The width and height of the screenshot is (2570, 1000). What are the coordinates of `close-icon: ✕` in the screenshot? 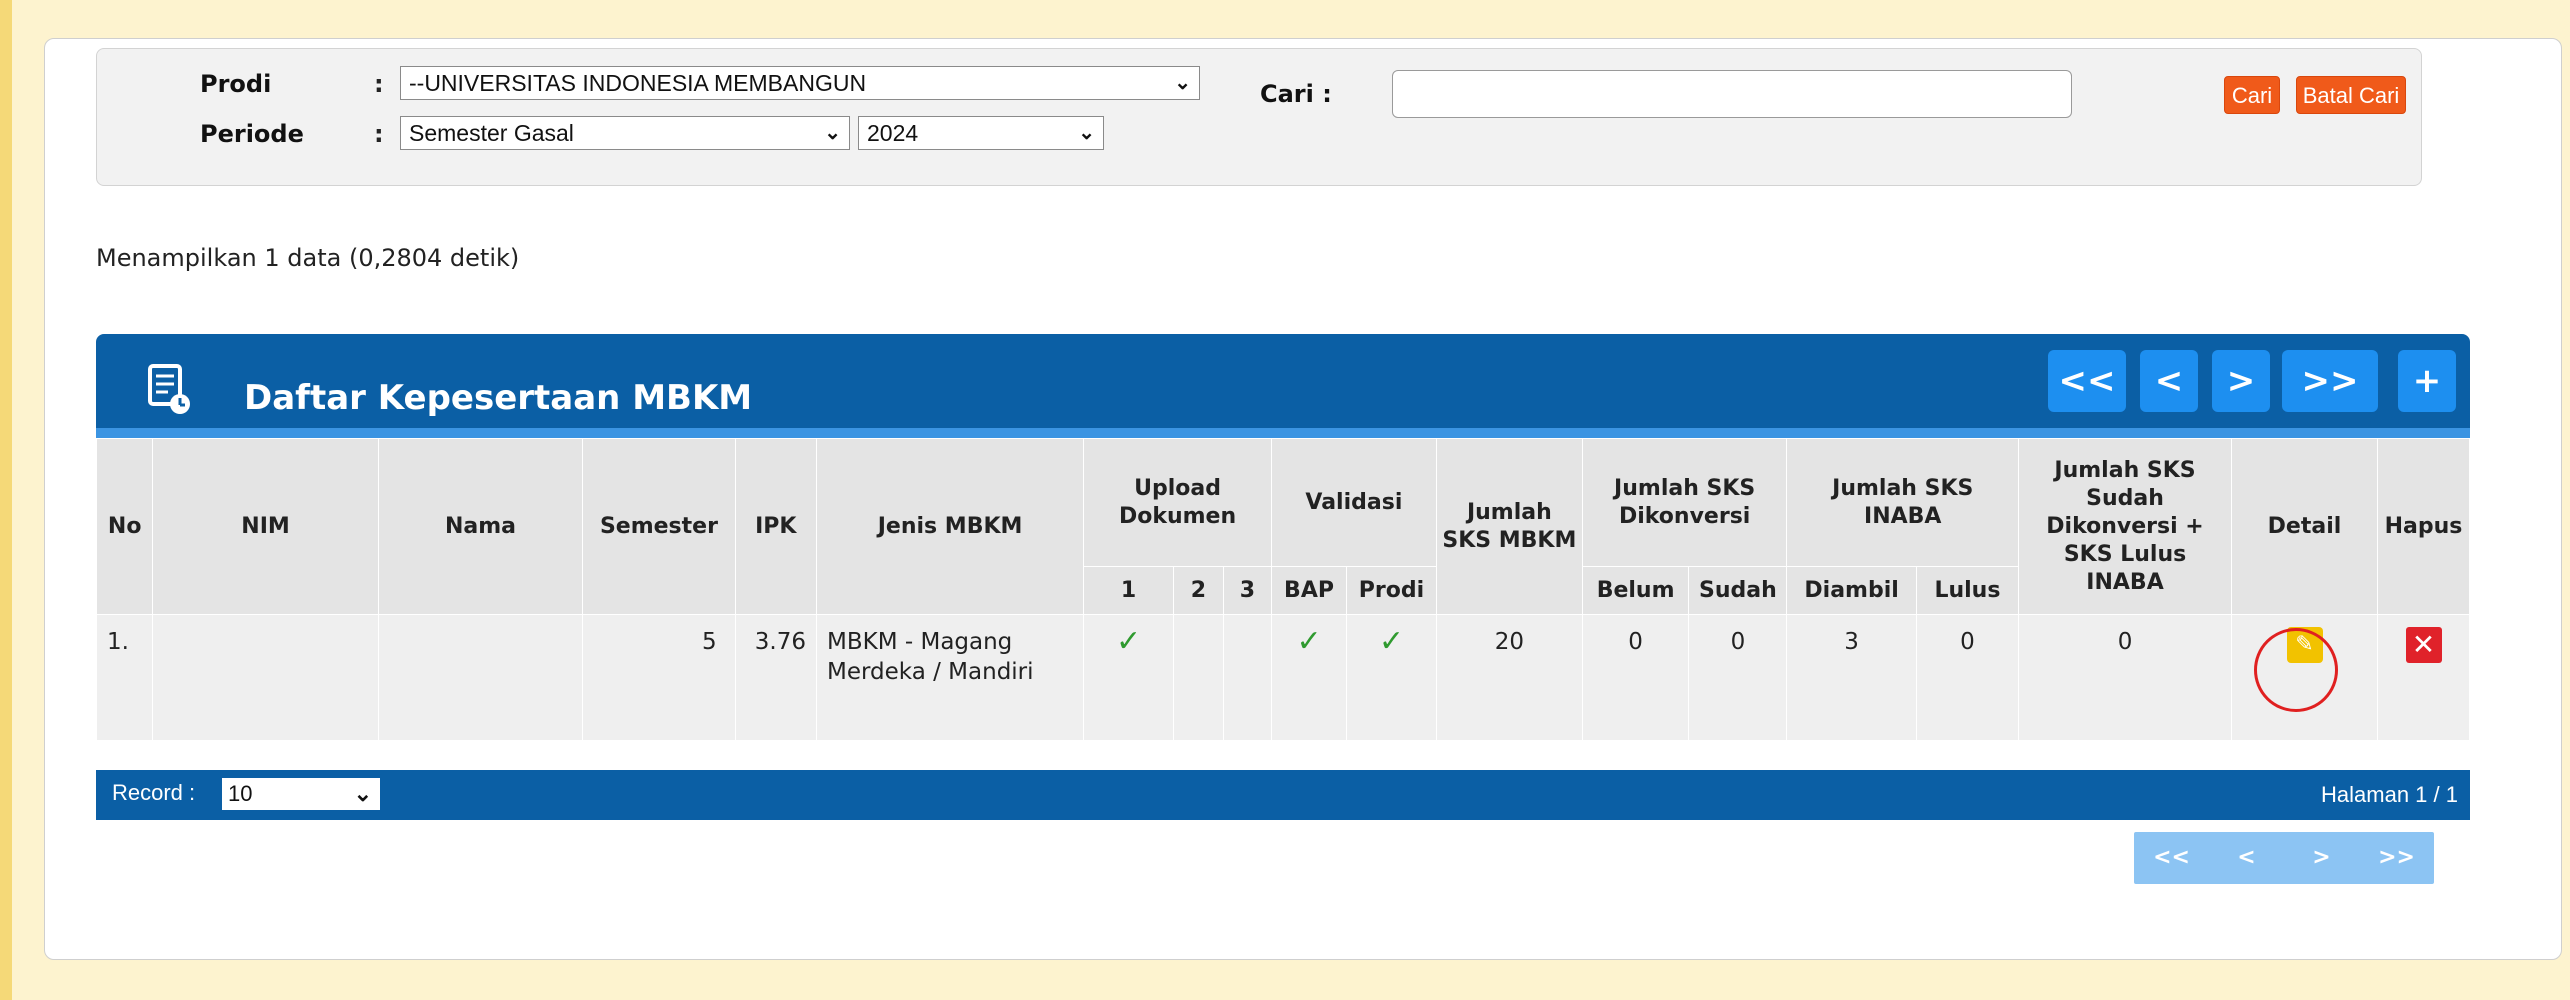 It's located at (2423, 645).